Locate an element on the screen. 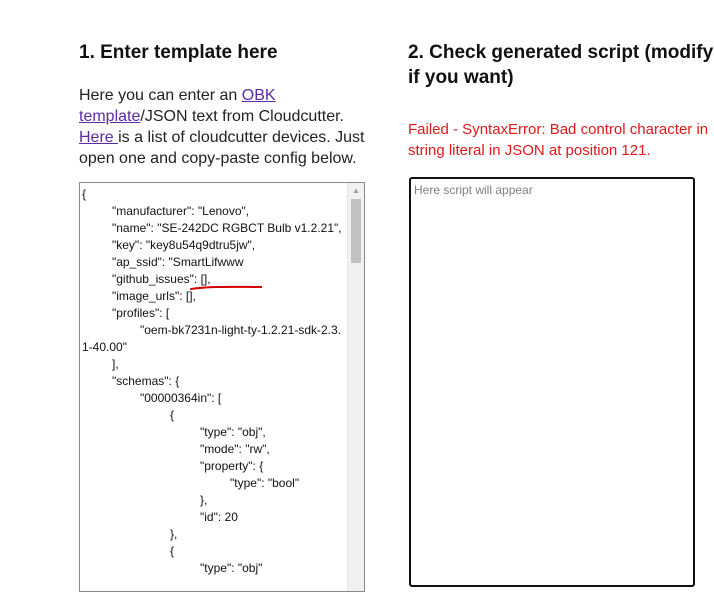 The height and width of the screenshot is (592, 714). template-line: "name": "SE-242DC RGBCT Bulb v1.2.21", is located at coordinates (227, 228).